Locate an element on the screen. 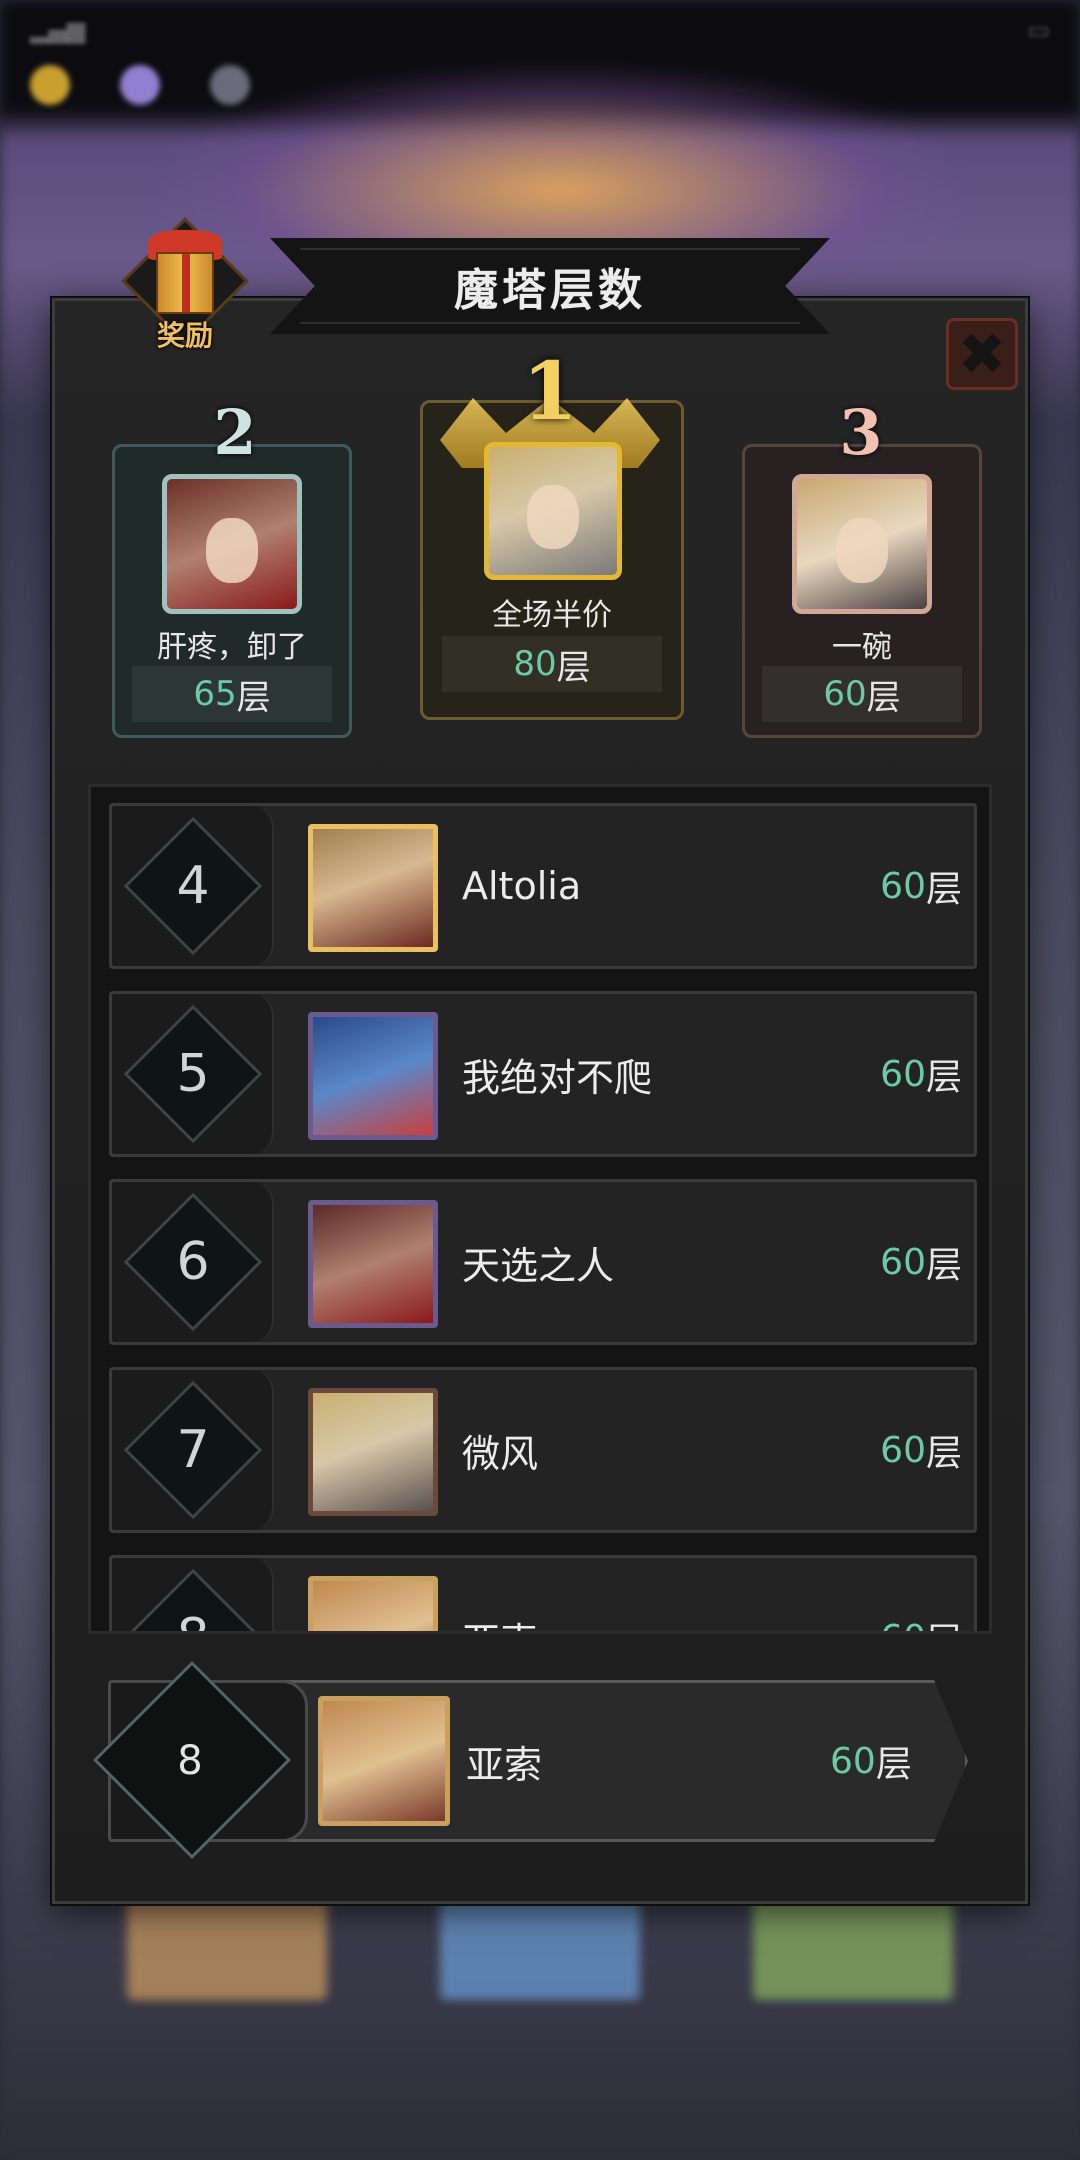 The height and width of the screenshot is (2160, 1080). rank-number: 6 is located at coordinates (193, 1262).